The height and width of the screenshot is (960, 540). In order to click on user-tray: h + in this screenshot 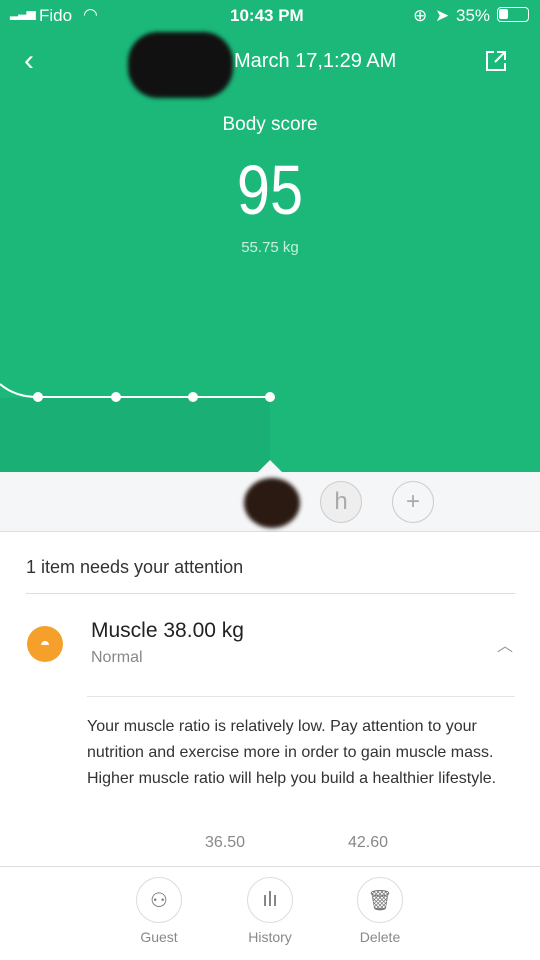, I will do `click(270, 496)`.